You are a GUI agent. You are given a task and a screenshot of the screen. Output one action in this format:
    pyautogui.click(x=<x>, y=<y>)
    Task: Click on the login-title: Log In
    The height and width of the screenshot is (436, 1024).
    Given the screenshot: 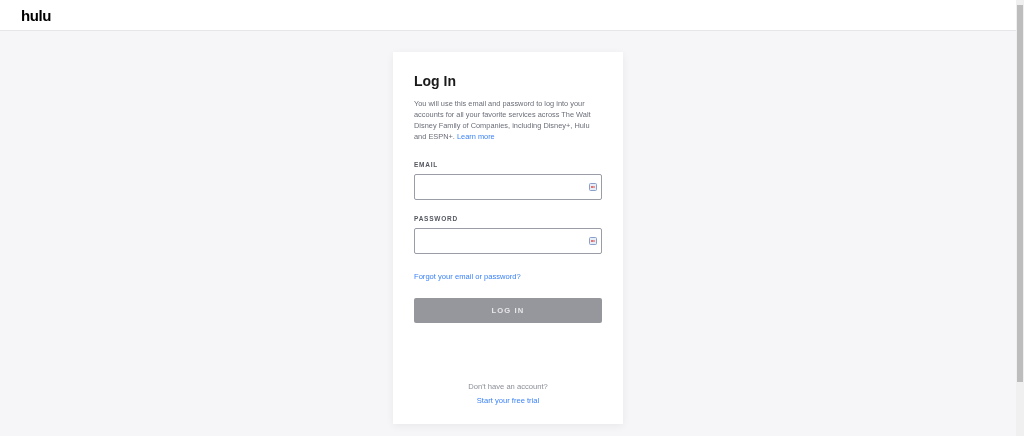 What is the action you would take?
    pyautogui.click(x=435, y=81)
    